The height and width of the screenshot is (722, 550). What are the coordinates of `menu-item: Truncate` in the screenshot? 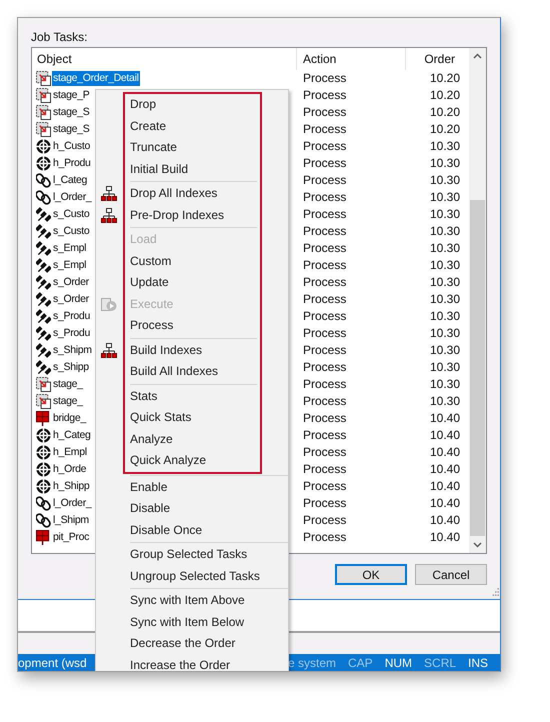 It's located at (192, 147).